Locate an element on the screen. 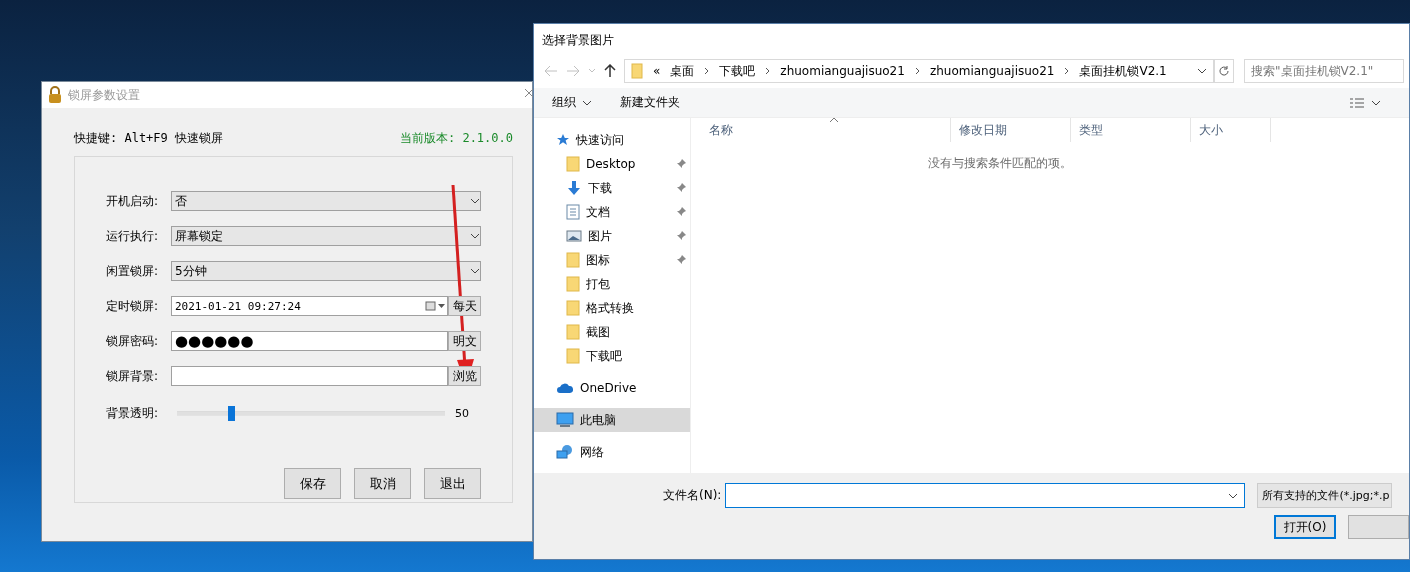  open-button: 打开(O) is located at coordinates (1305, 527).